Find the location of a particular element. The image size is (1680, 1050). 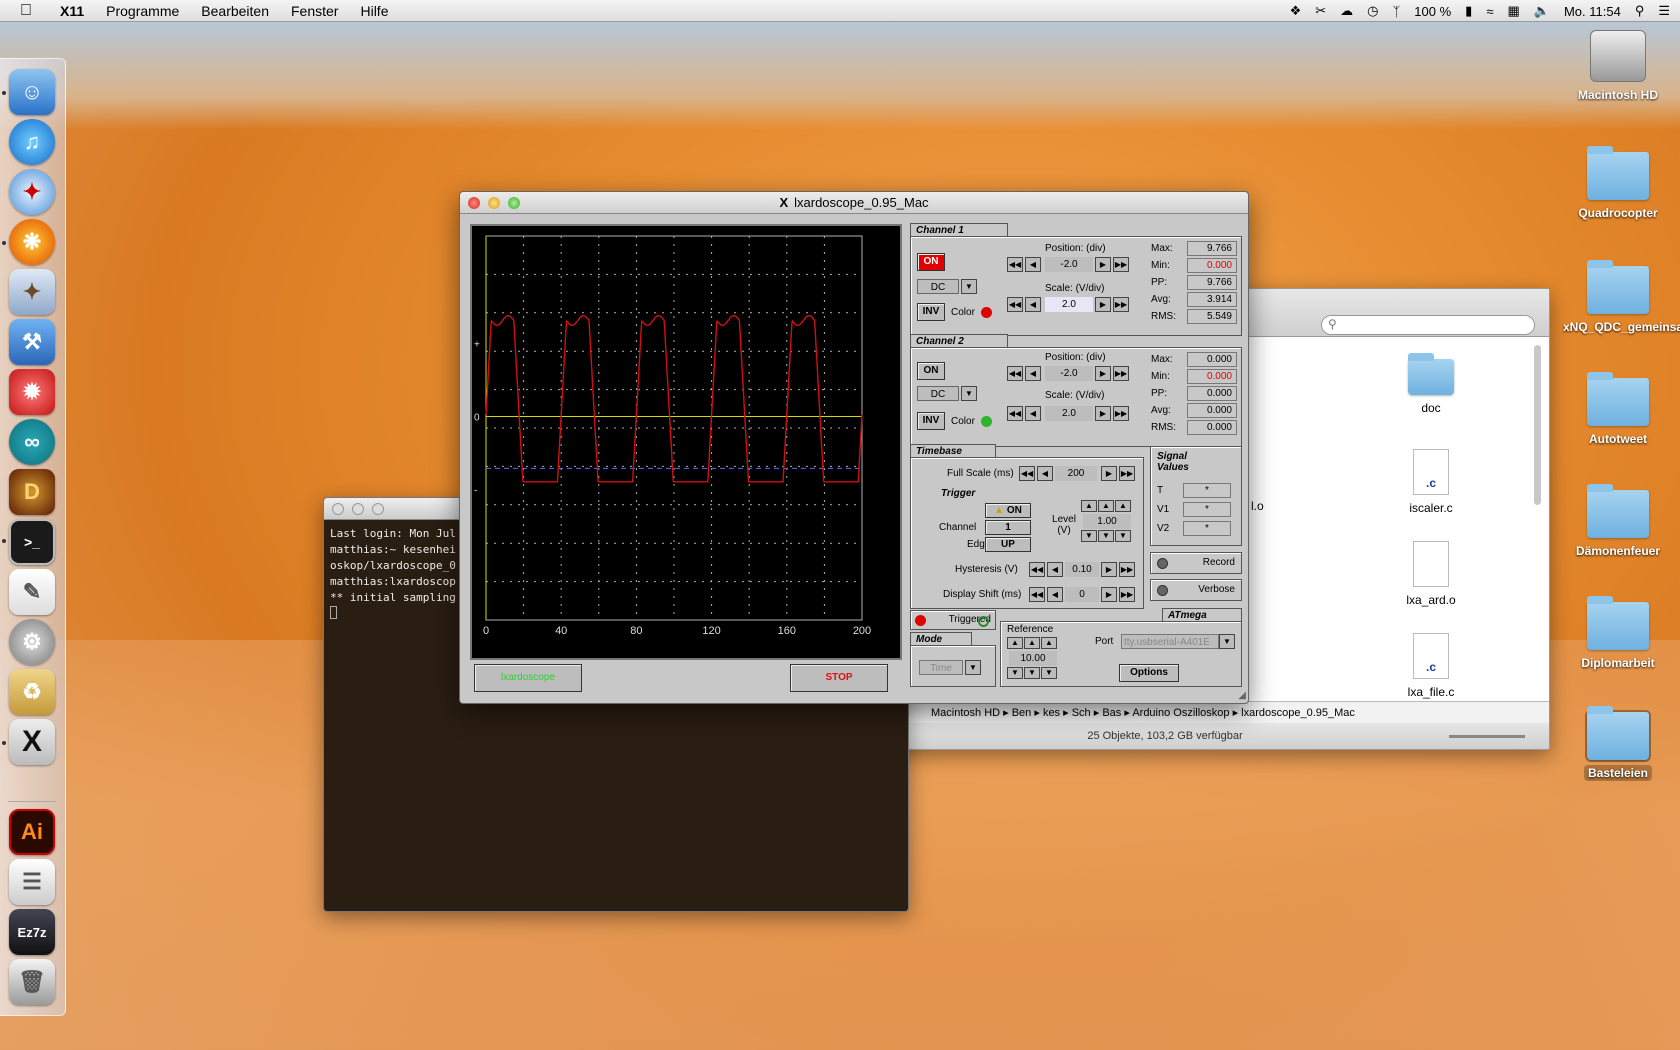

hysteresis-fast-back-icon: ◀◀ is located at coordinates (1037, 569).